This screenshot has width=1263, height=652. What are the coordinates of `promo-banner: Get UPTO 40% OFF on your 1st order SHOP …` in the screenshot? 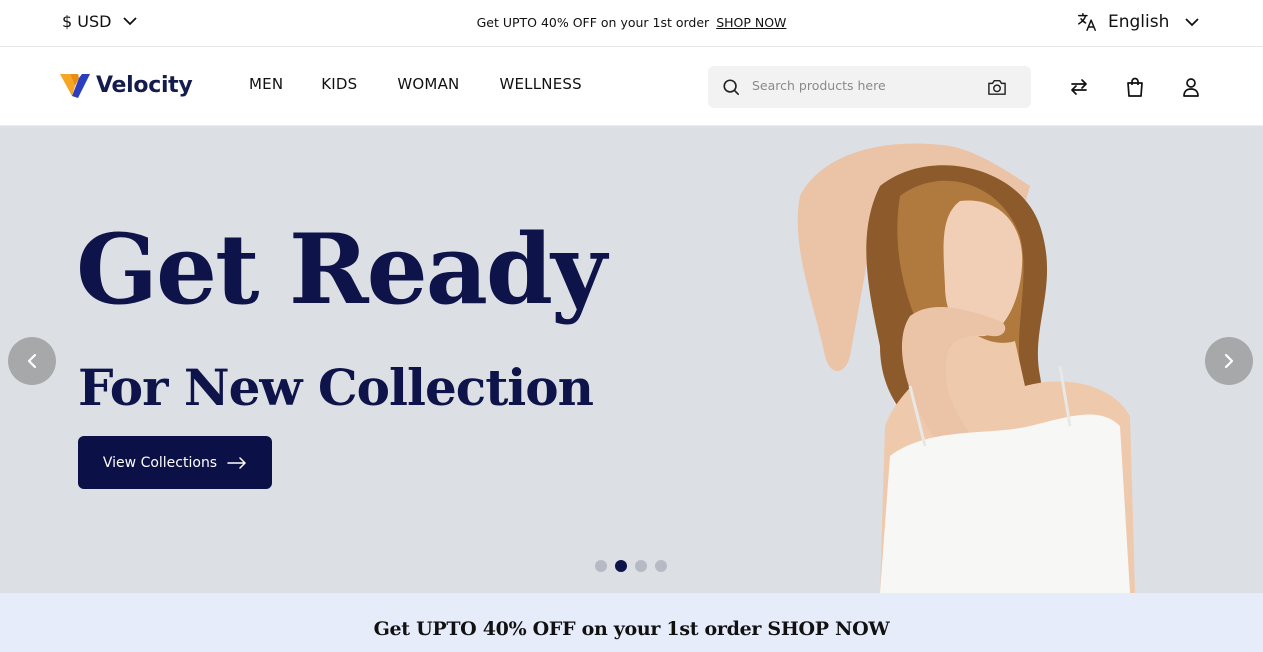 It's located at (631, 622).